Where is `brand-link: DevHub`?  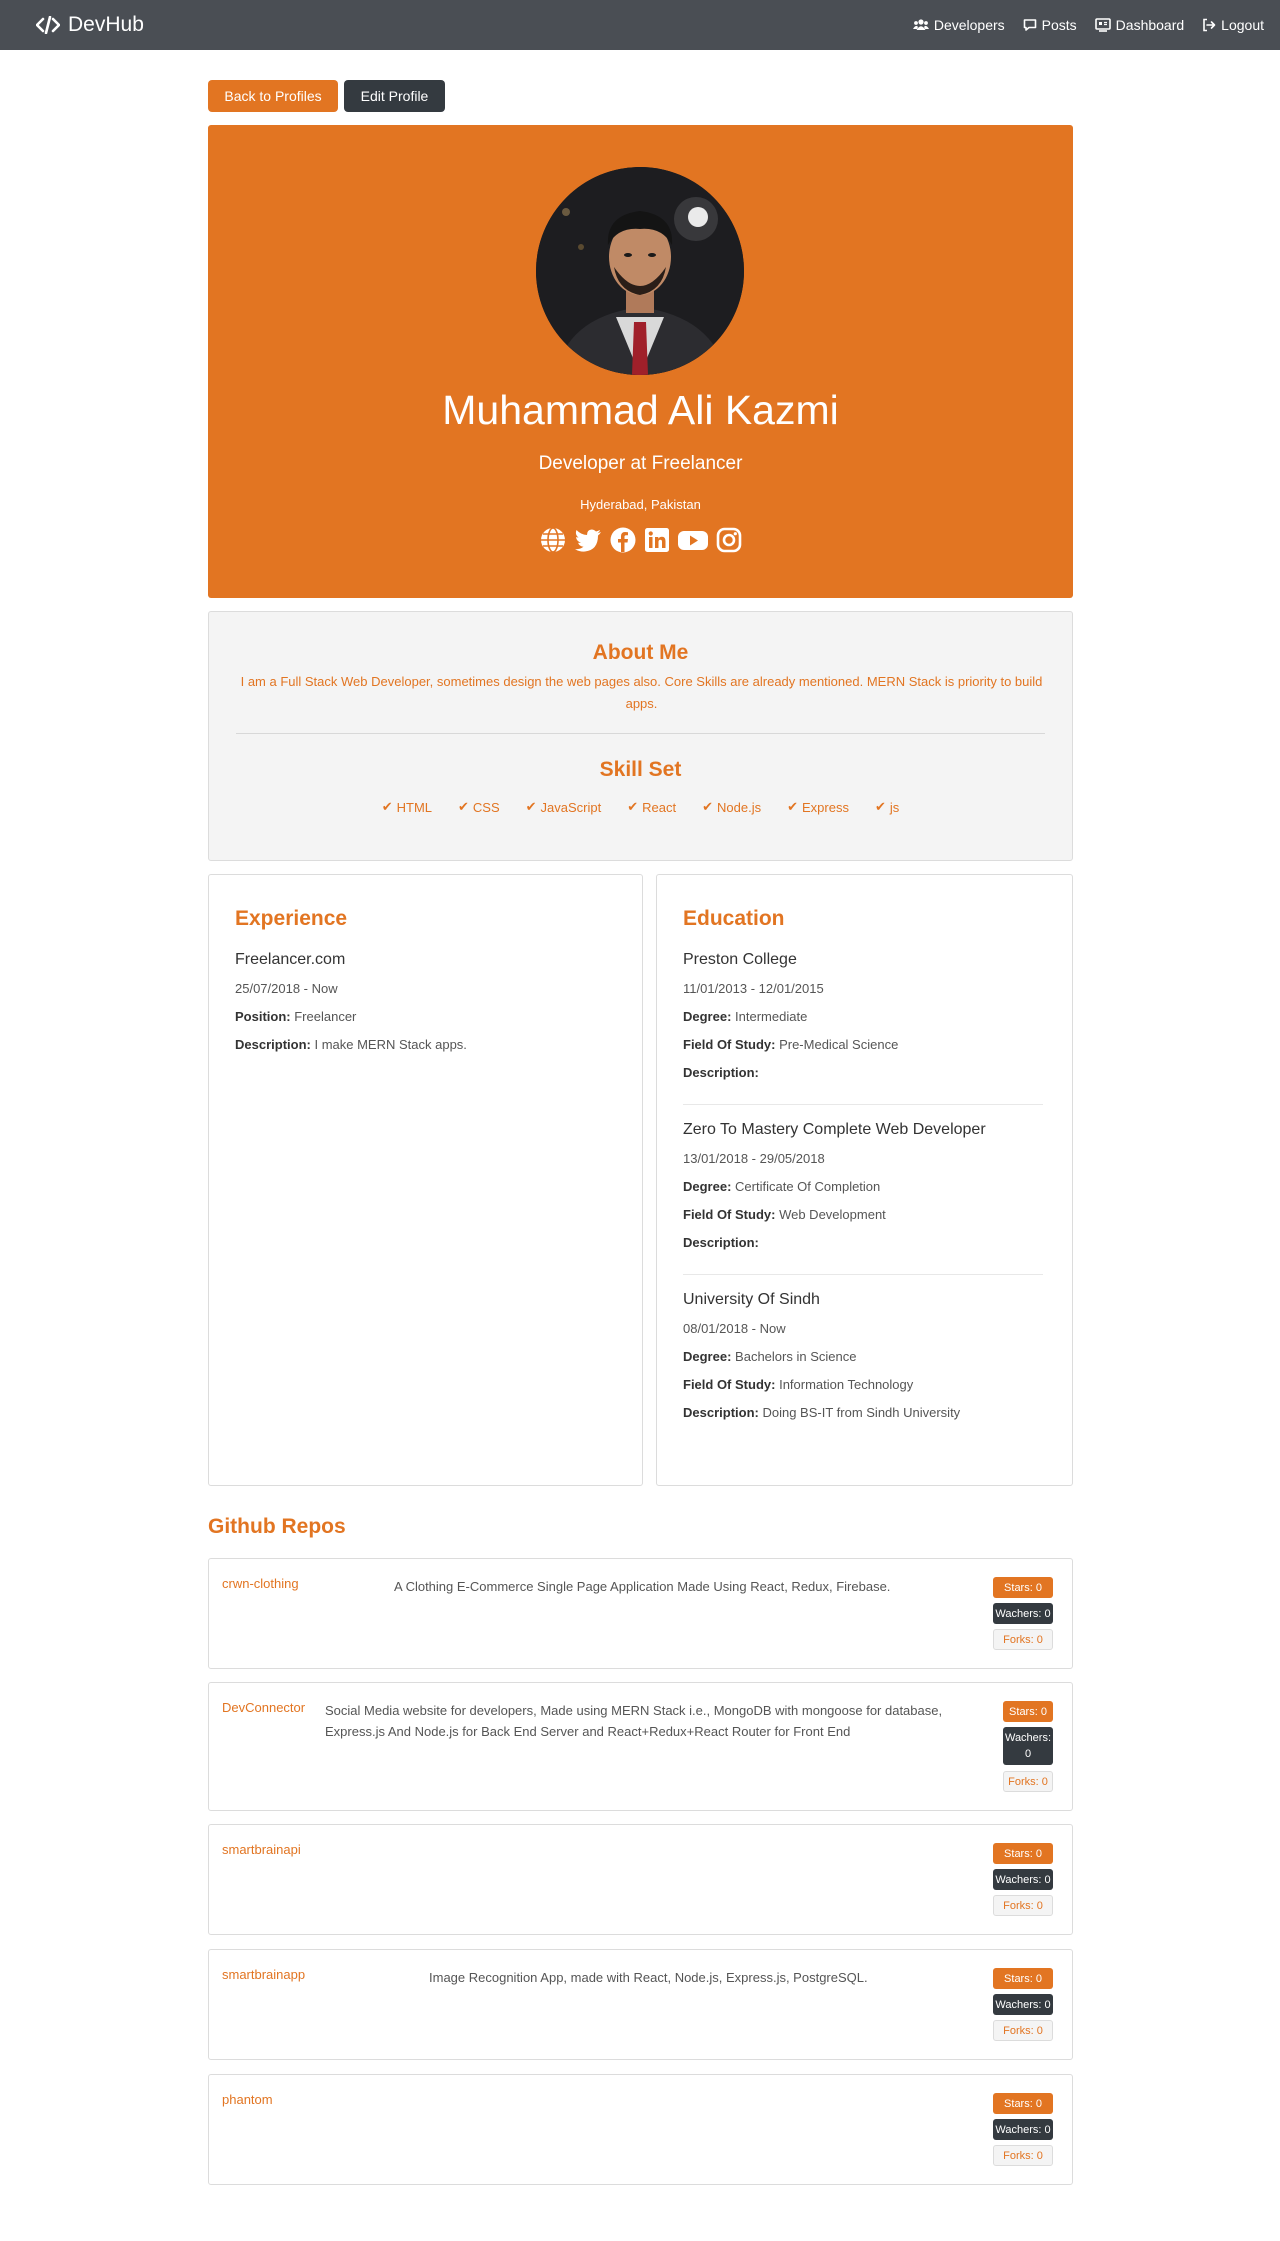 brand-link: DevHub is located at coordinates (90, 25).